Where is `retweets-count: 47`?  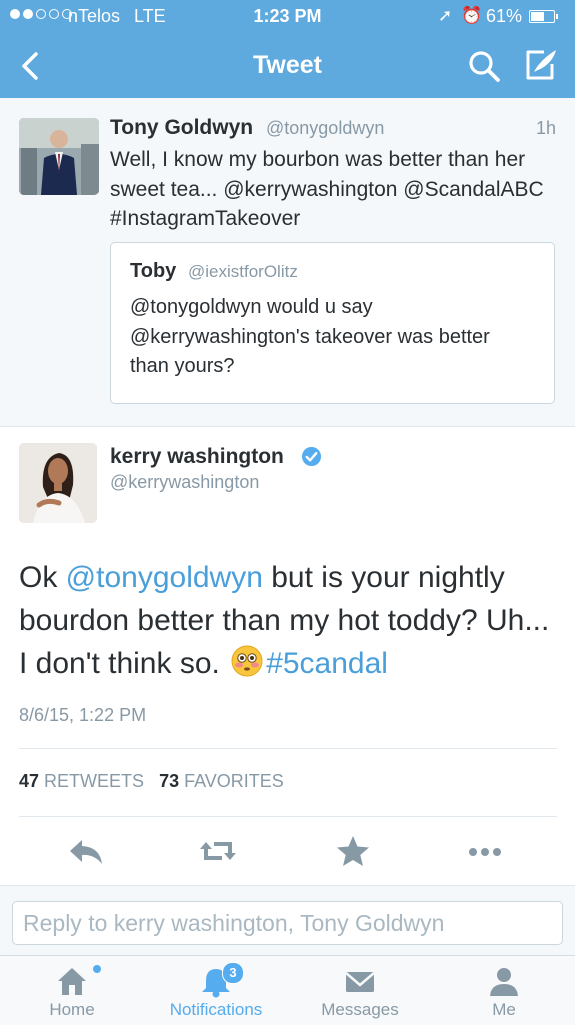 retweets-count: 47 is located at coordinates (29, 781).